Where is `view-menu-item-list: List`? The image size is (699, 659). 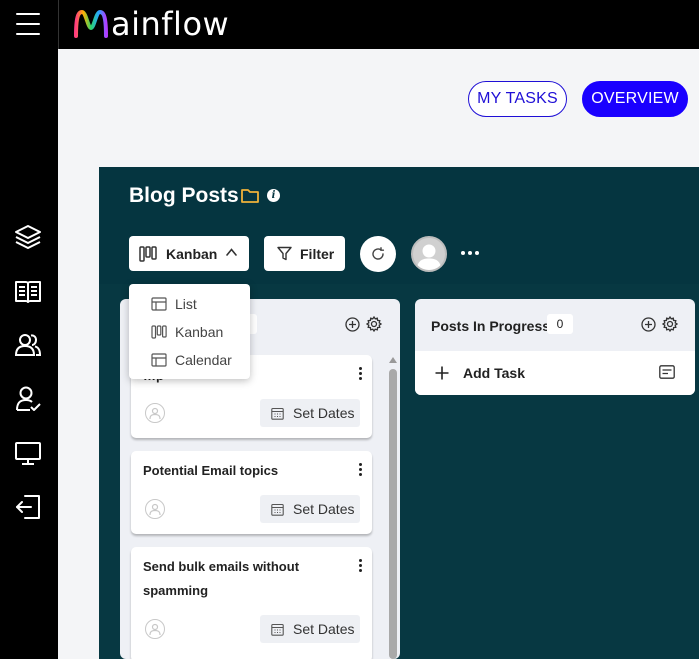
view-menu-item-list: List is located at coordinates (189, 304).